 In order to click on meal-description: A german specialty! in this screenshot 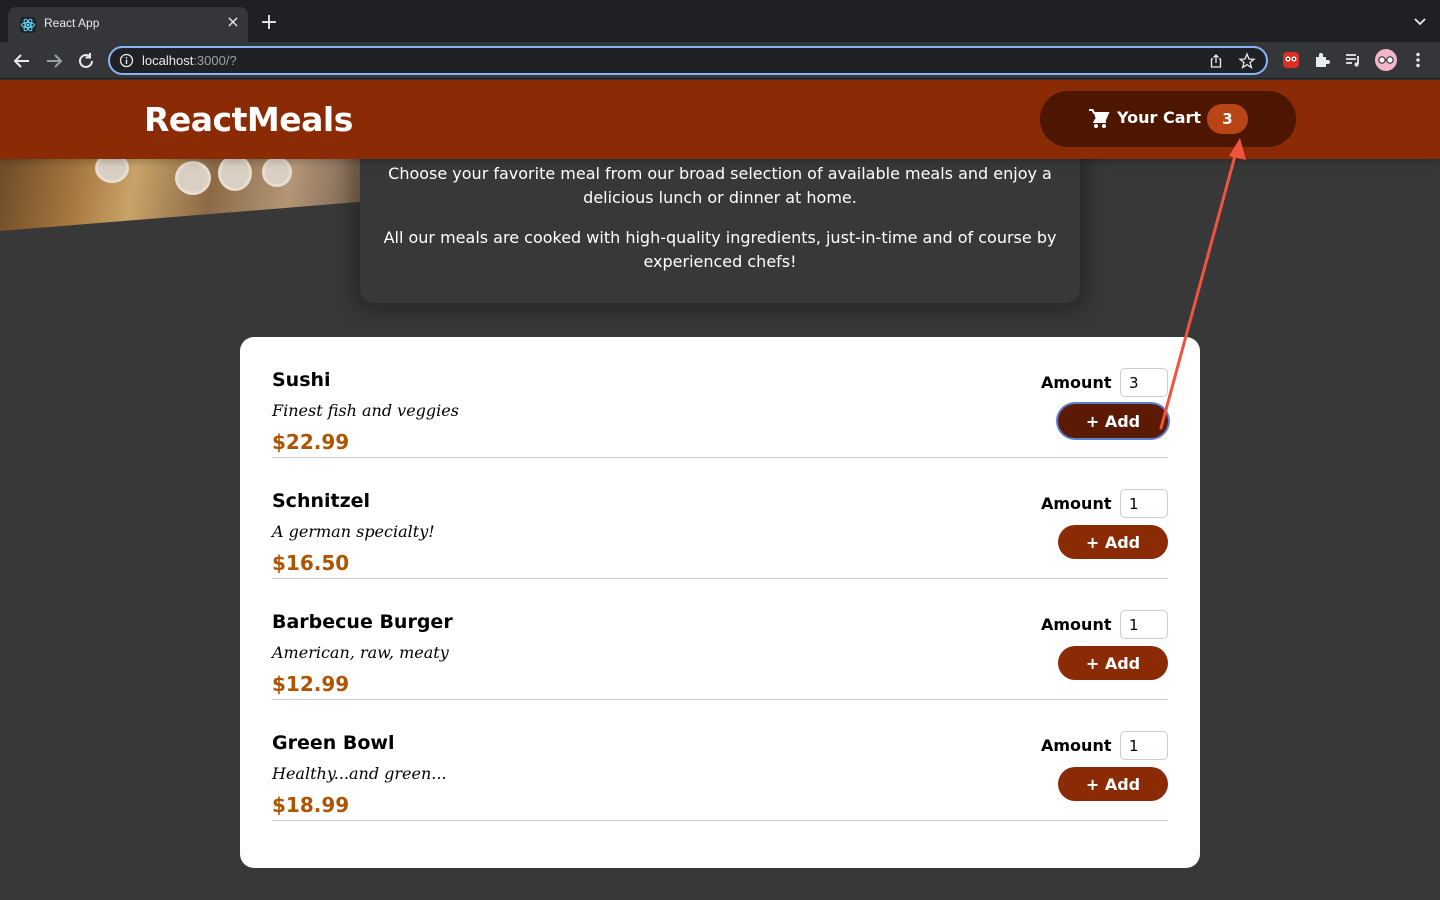, I will do `click(353, 531)`.